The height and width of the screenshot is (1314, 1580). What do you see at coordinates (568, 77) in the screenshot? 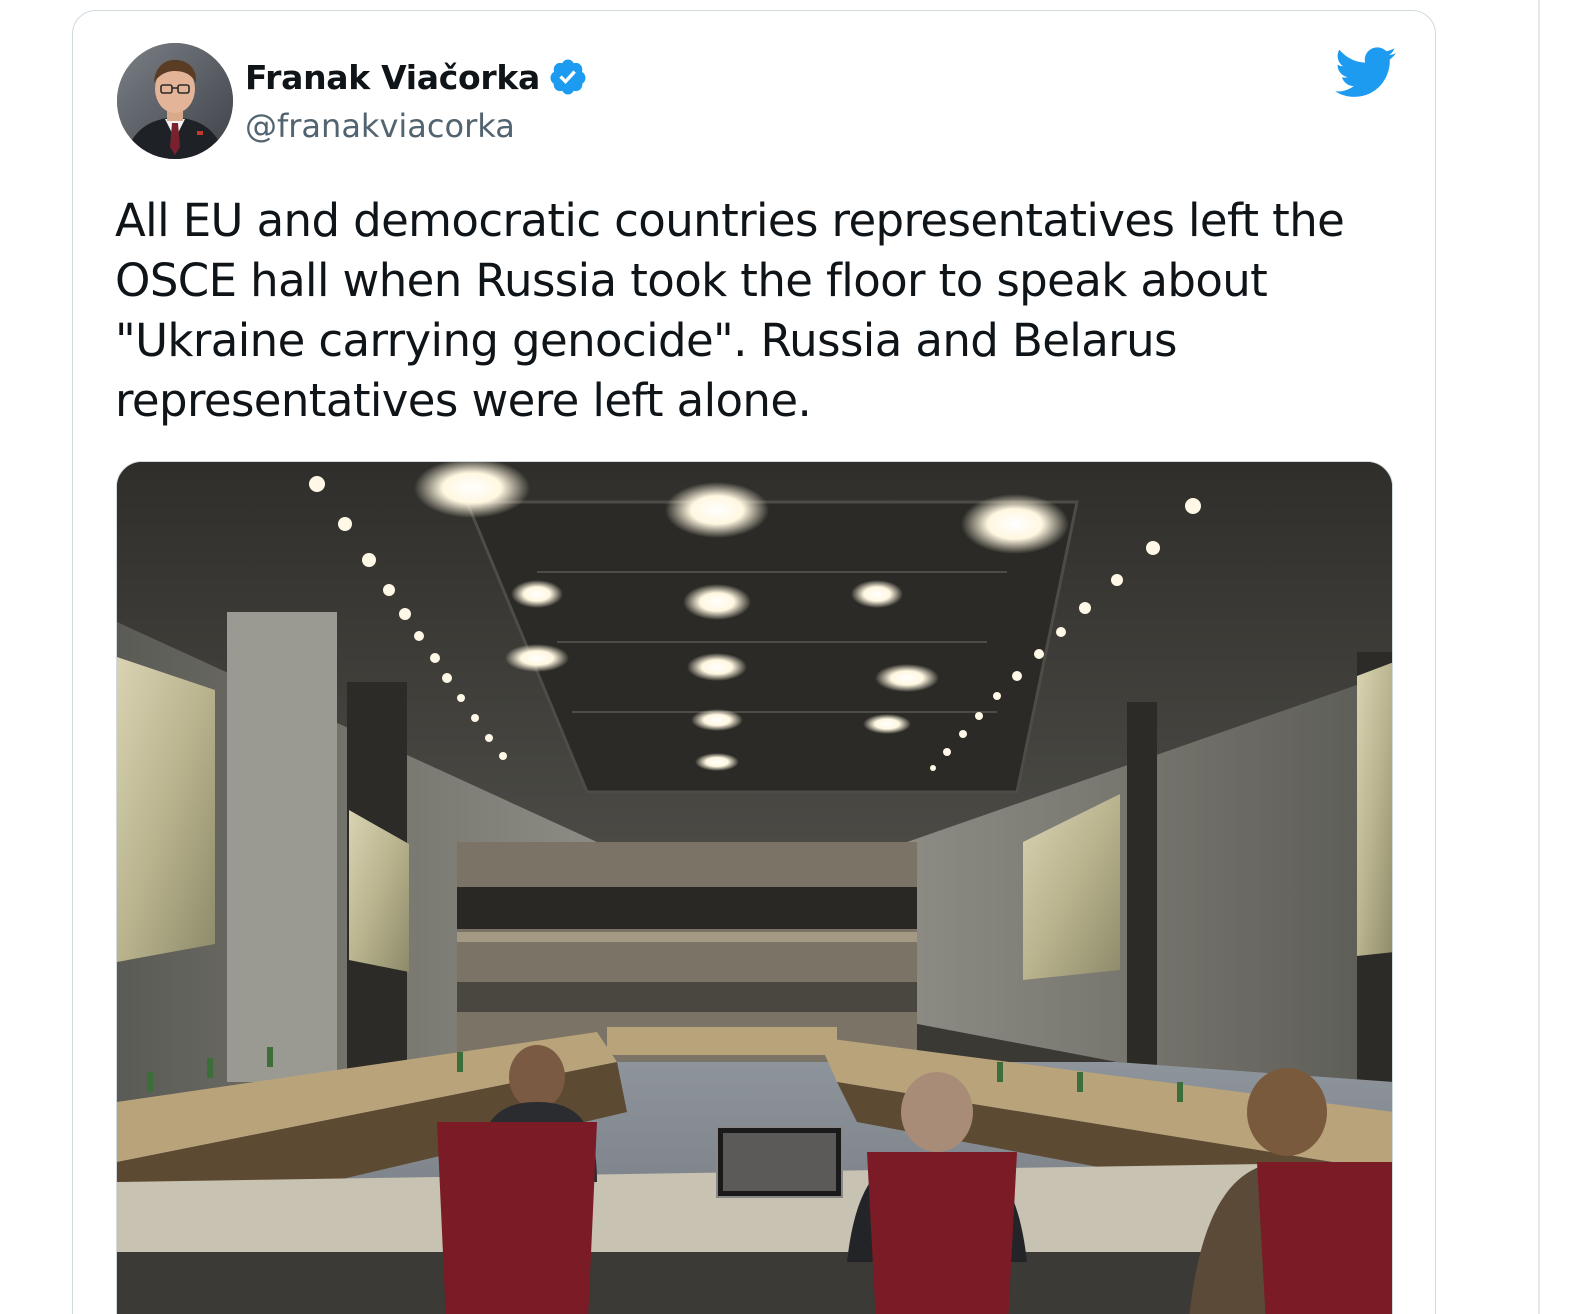
I see `verified-badge-icon` at bounding box center [568, 77].